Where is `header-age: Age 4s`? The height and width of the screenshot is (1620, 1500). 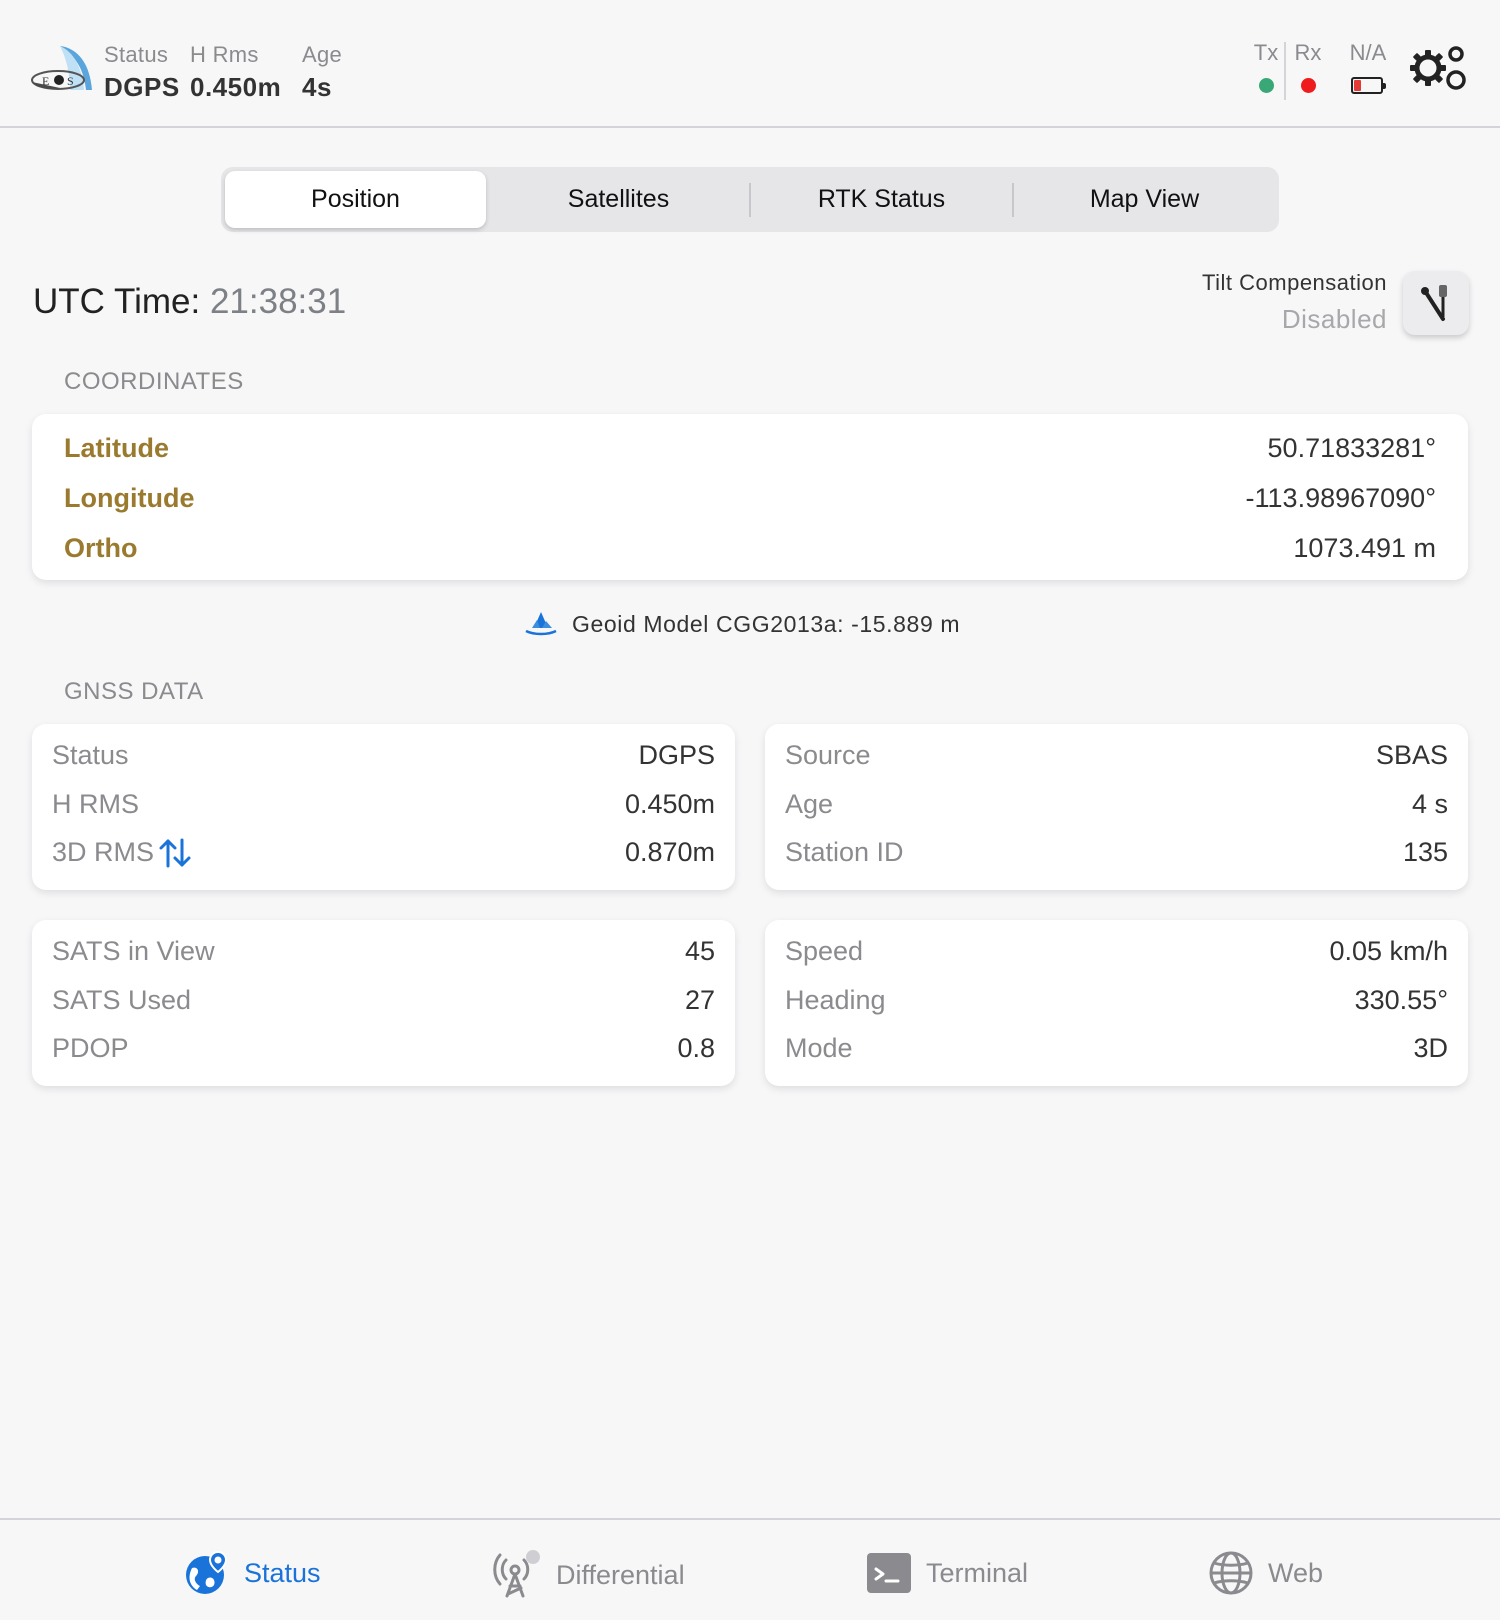
header-age: Age 4s is located at coordinates (322, 72).